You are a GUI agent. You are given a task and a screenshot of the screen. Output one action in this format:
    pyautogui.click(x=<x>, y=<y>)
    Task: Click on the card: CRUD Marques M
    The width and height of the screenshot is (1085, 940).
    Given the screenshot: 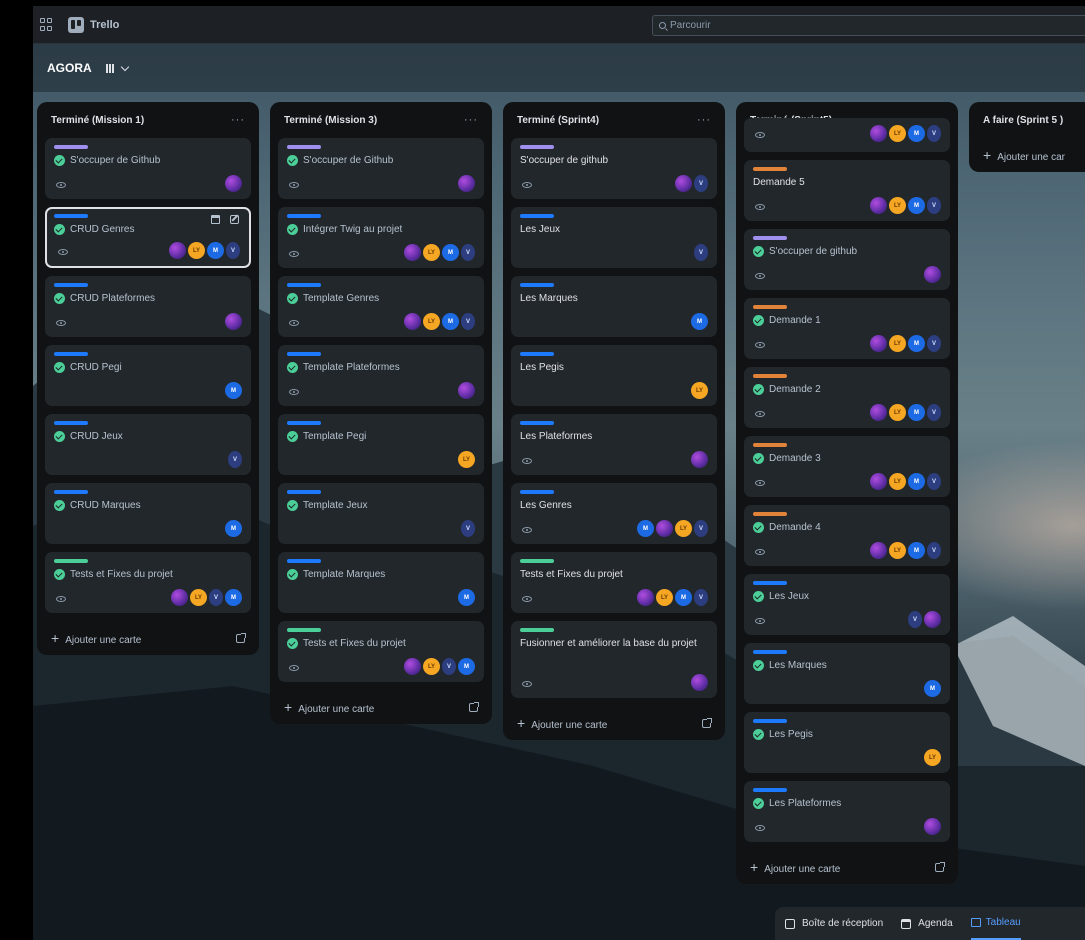 What is the action you would take?
    pyautogui.click(x=148, y=513)
    